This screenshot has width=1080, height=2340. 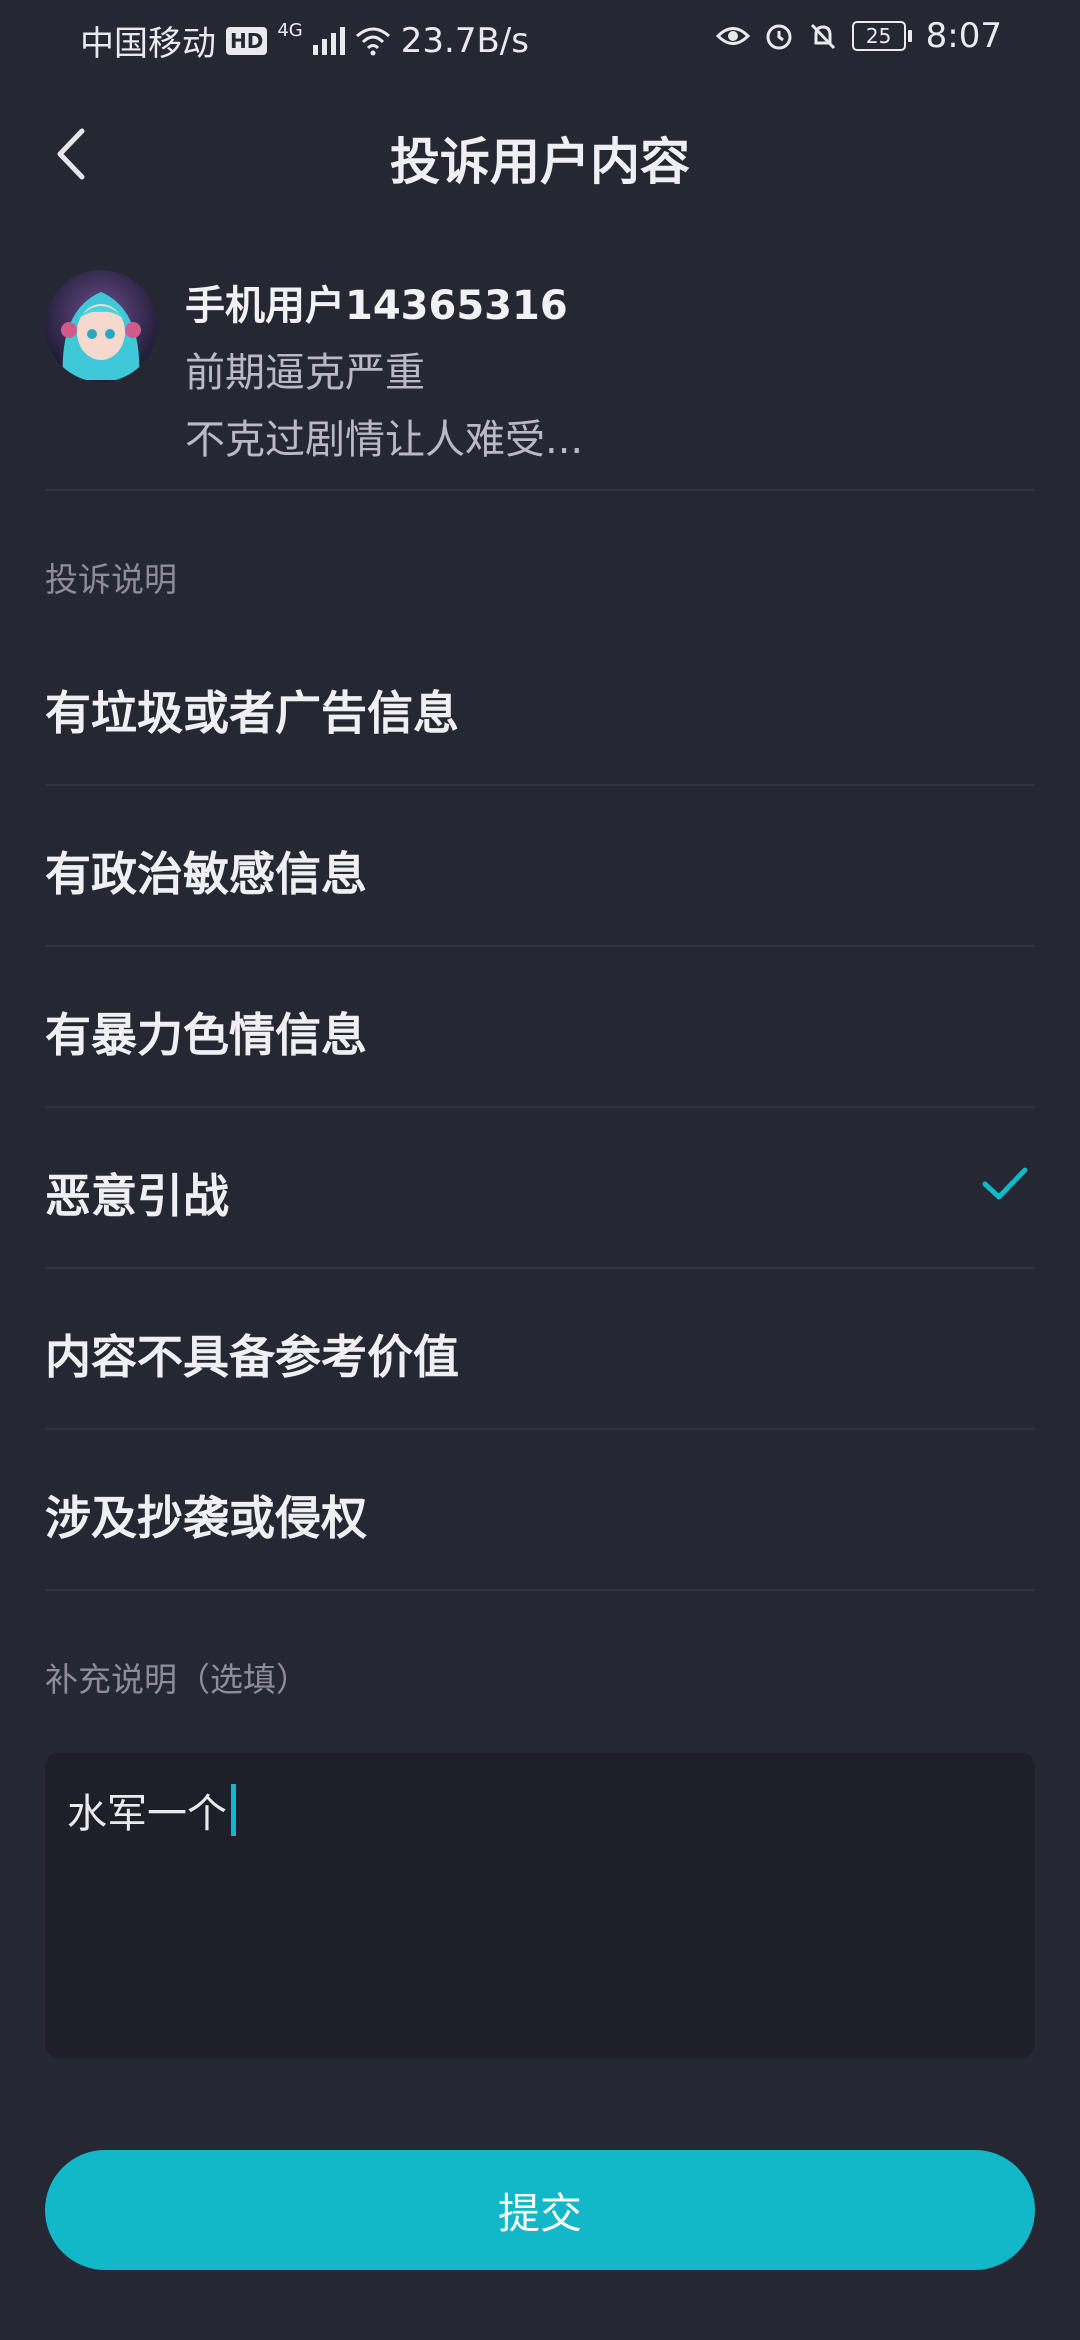 I want to click on battery-icon: 25, so click(x=881, y=36).